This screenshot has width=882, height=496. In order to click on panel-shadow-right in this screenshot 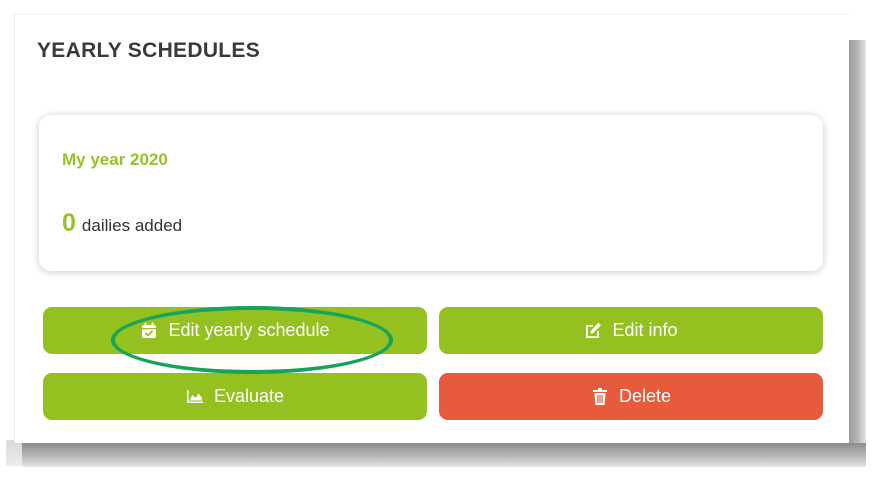, I will do `click(856, 242)`.